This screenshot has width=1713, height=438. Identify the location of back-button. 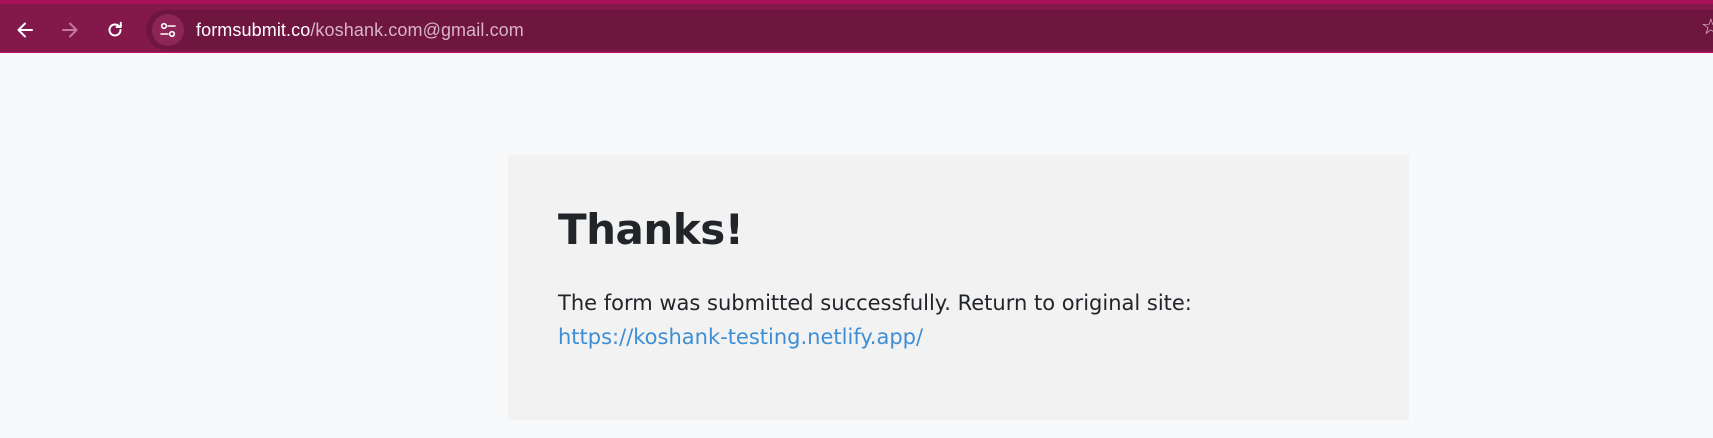
(25, 30).